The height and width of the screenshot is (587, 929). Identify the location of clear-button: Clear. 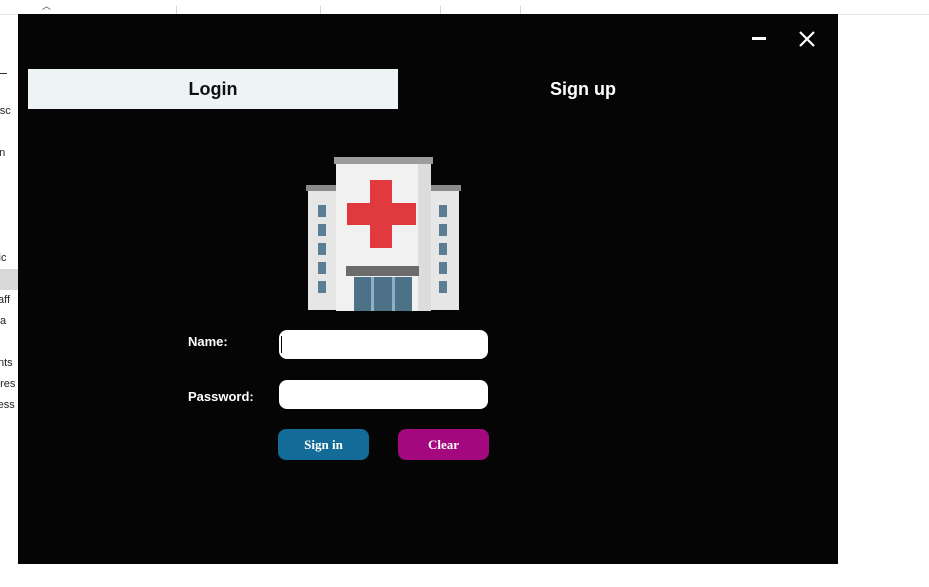
(443, 444).